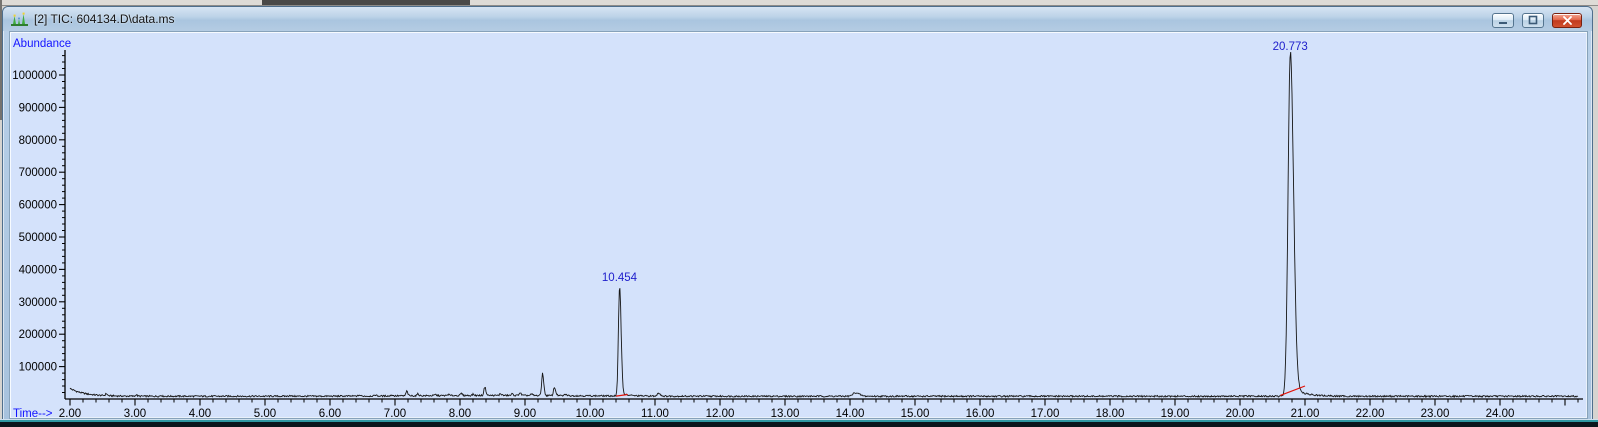 Image resolution: width=1598 pixels, height=427 pixels. I want to click on y-tick-label: 200000, so click(38, 335).